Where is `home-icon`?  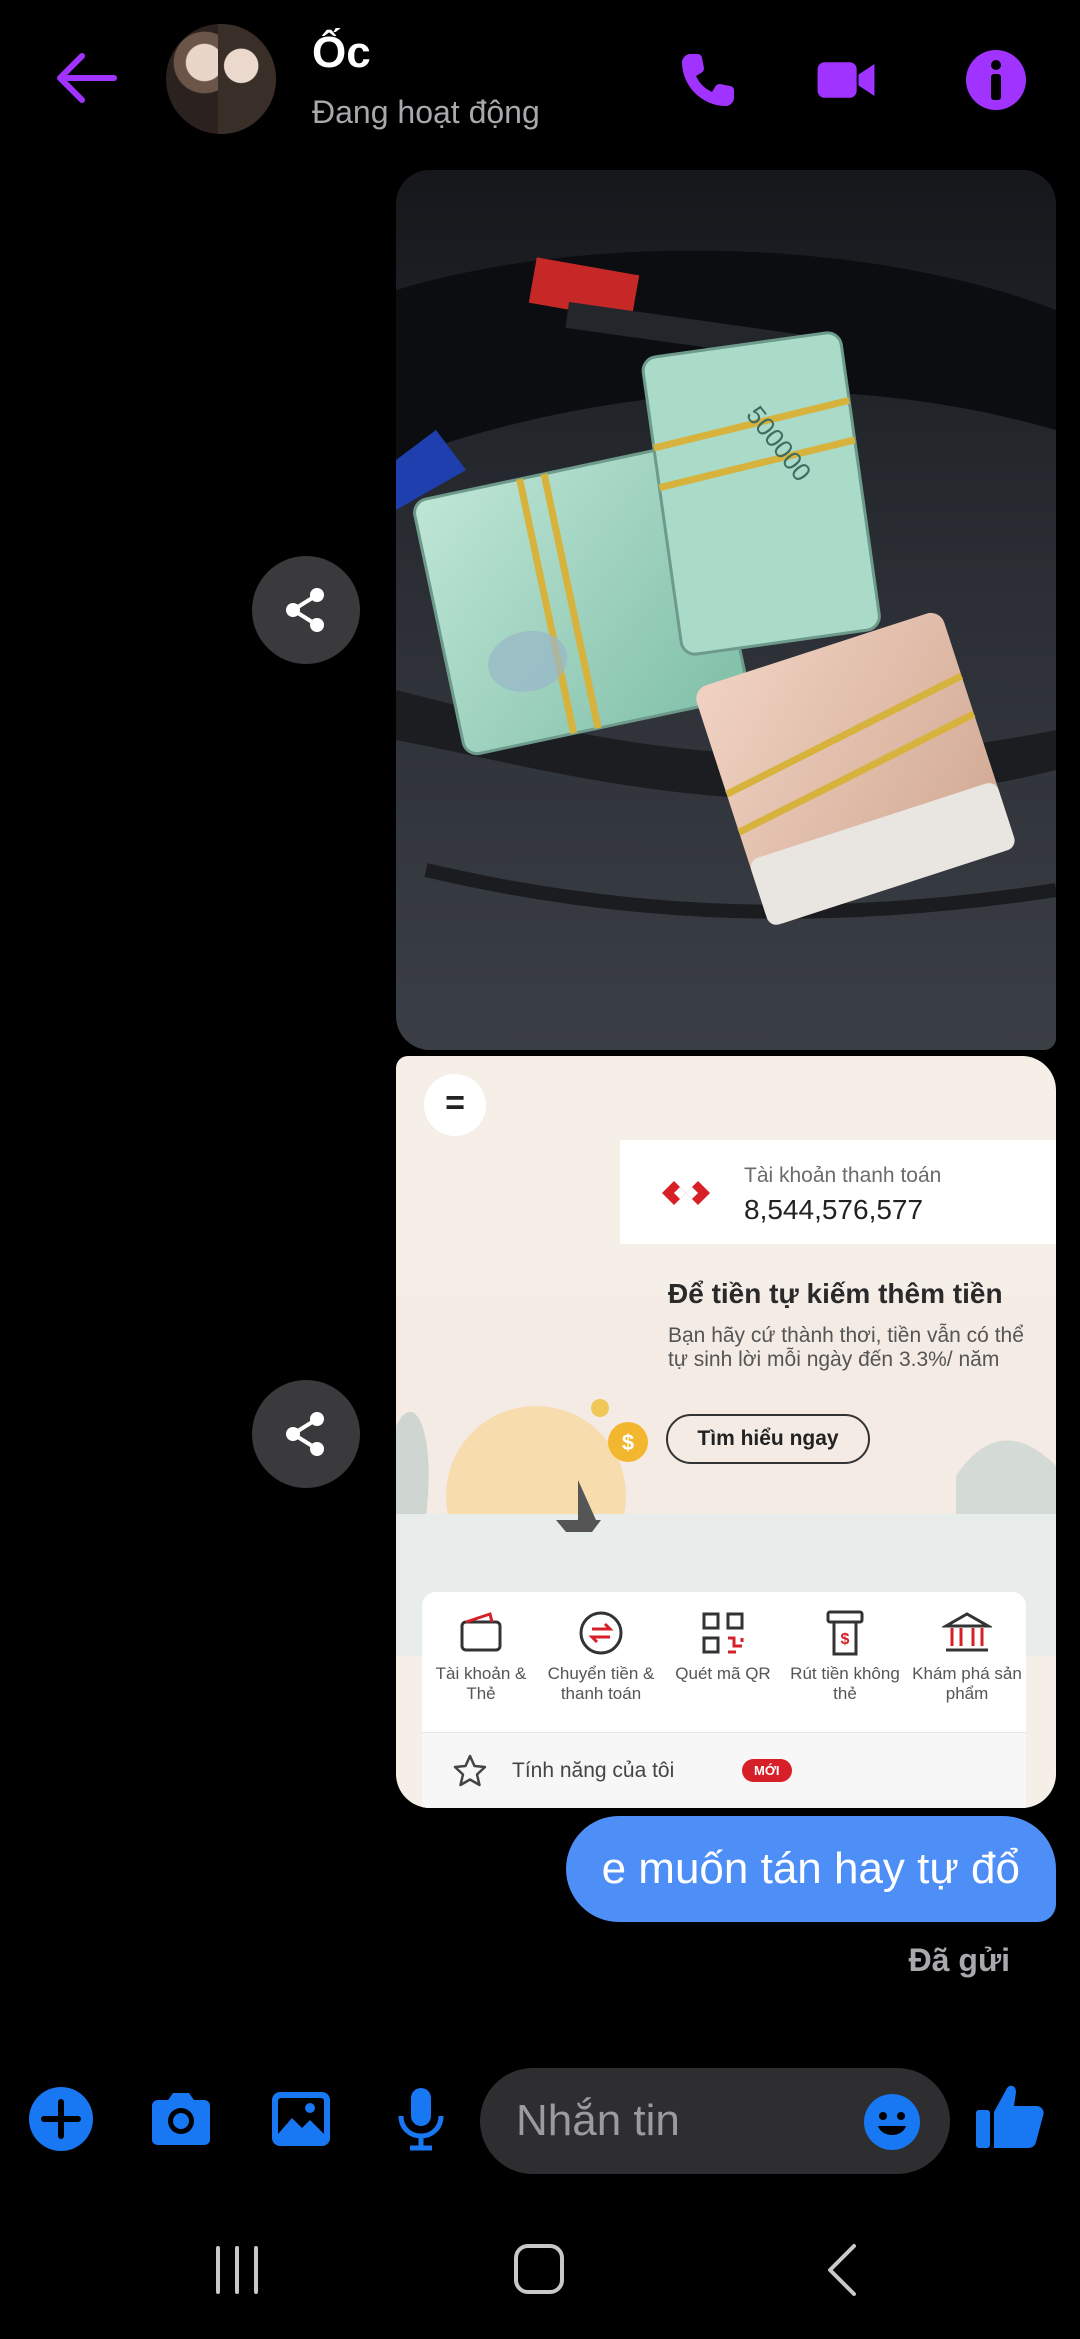 home-icon is located at coordinates (539, 2270).